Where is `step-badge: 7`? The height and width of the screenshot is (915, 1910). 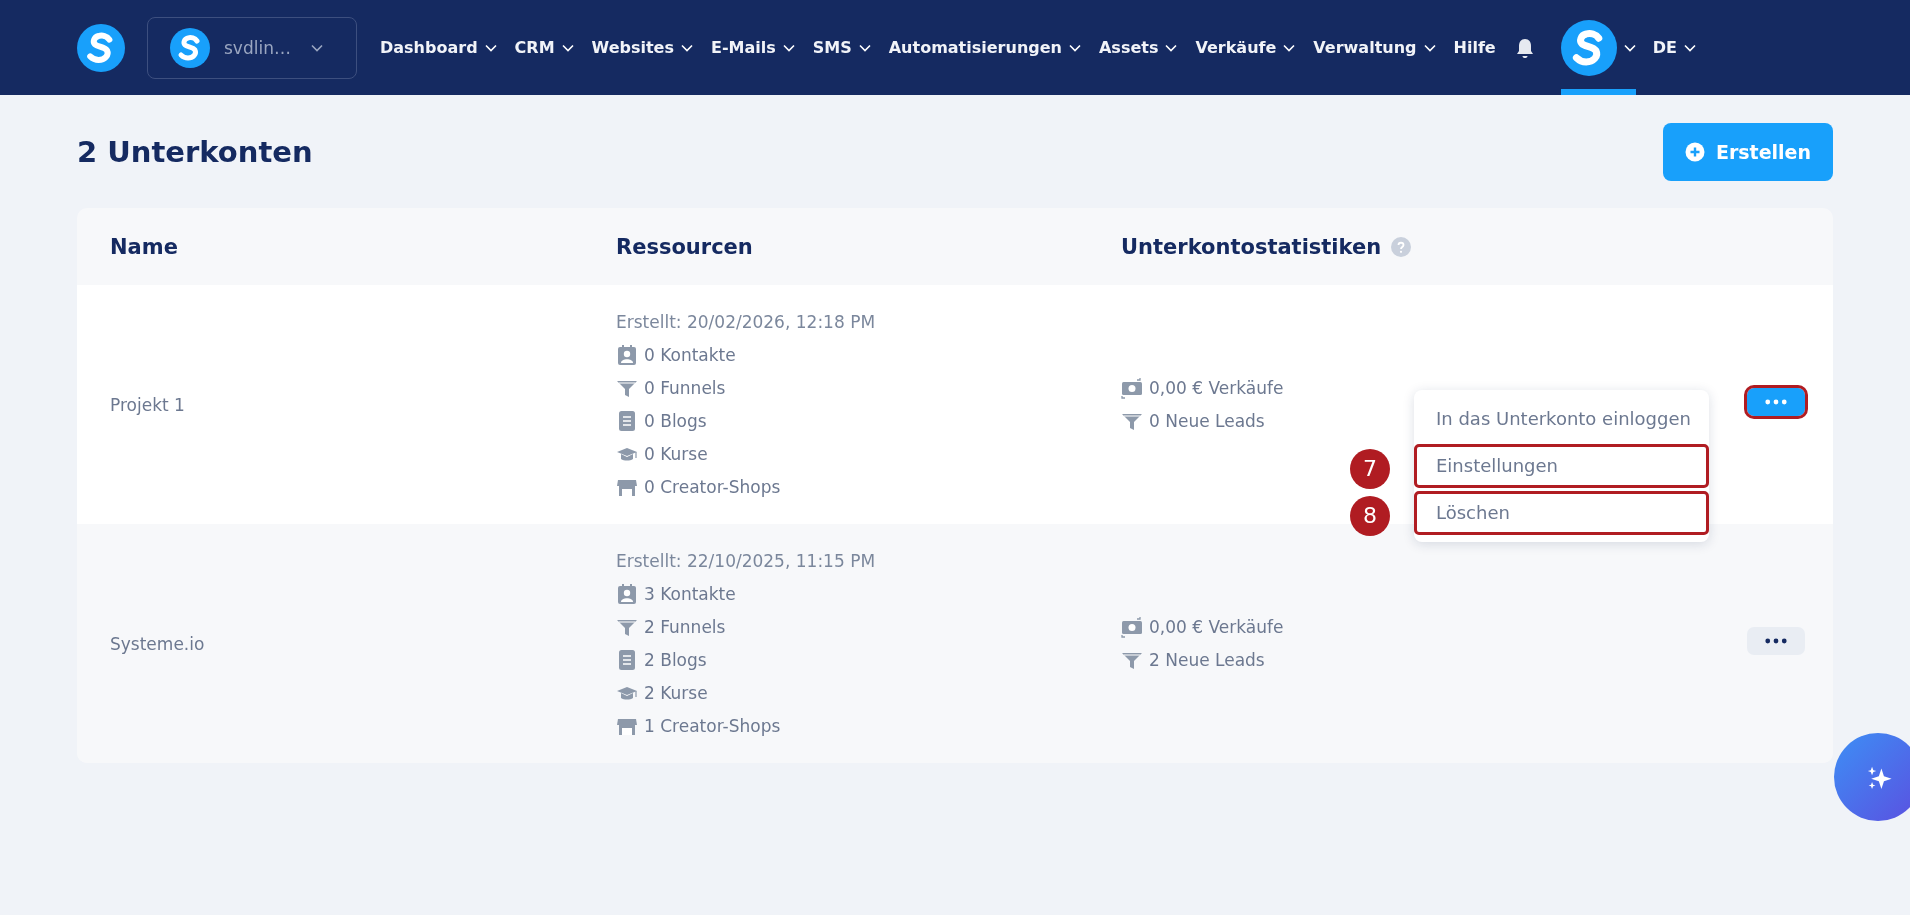
step-badge: 7 is located at coordinates (1370, 469).